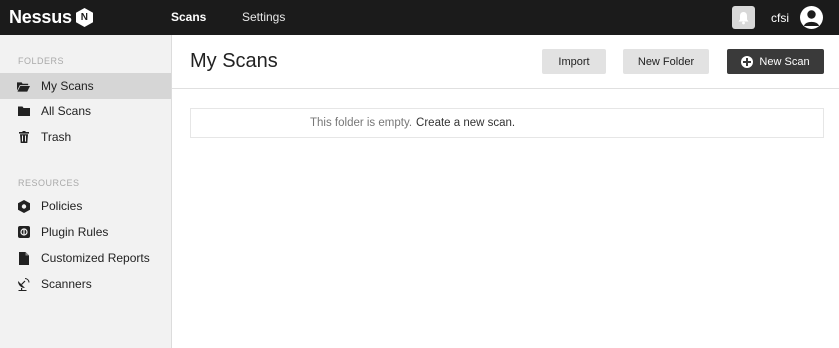  What do you see at coordinates (23, 111) in the screenshot?
I see `folder-icon` at bounding box center [23, 111].